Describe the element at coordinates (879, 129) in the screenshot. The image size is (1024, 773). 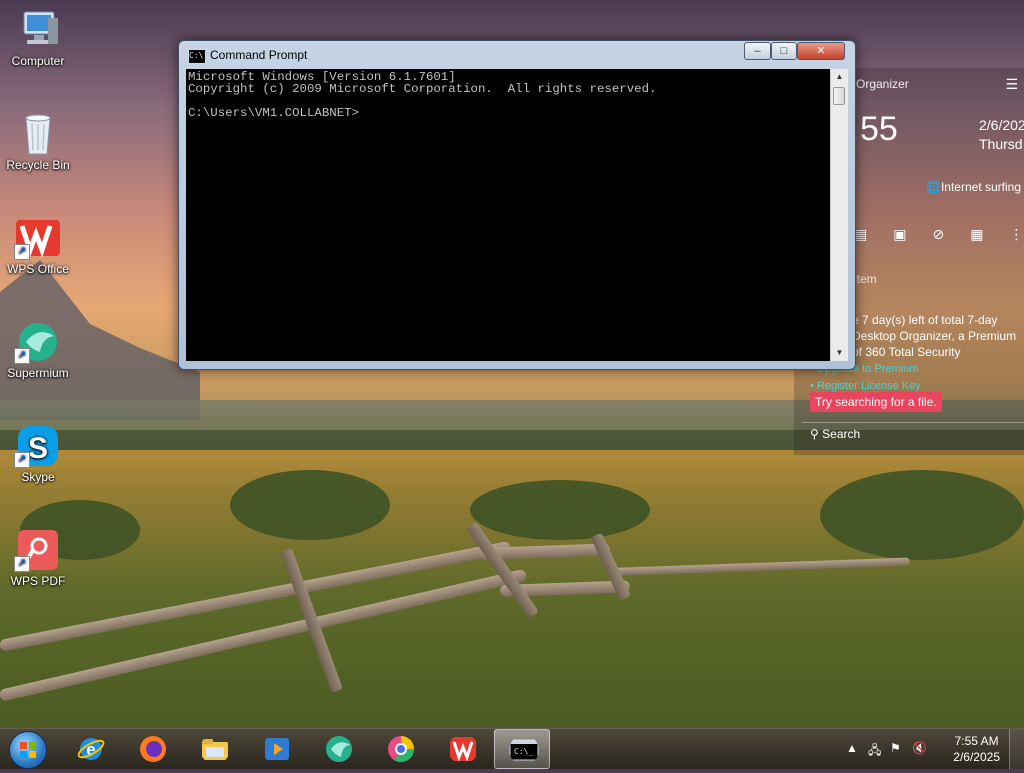
I see `organizer-time: 55` at that location.